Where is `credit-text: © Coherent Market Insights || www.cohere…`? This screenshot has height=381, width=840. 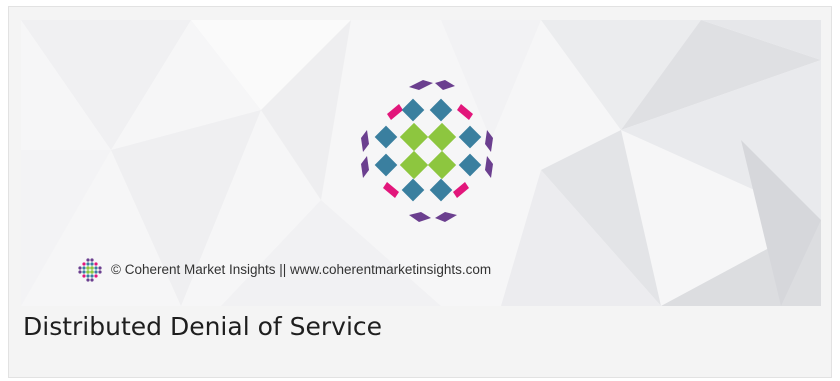
credit-text: © Coherent Market Insights || www.cohere… is located at coordinates (301, 269).